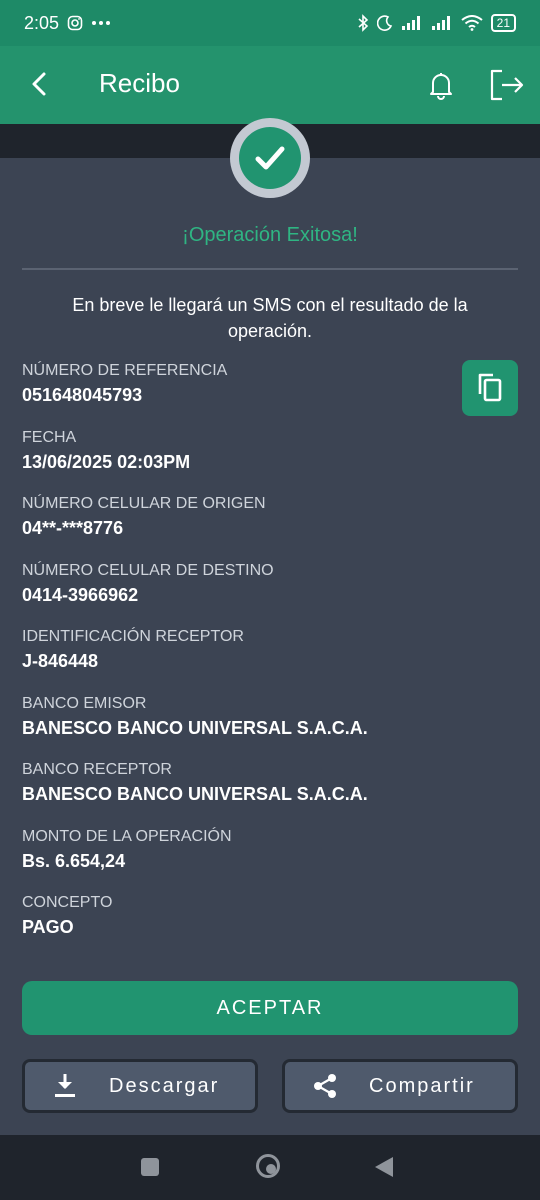 This screenshot has height=1200, width=540. I want to click on recent-apps-icon, so click(150, 1167).